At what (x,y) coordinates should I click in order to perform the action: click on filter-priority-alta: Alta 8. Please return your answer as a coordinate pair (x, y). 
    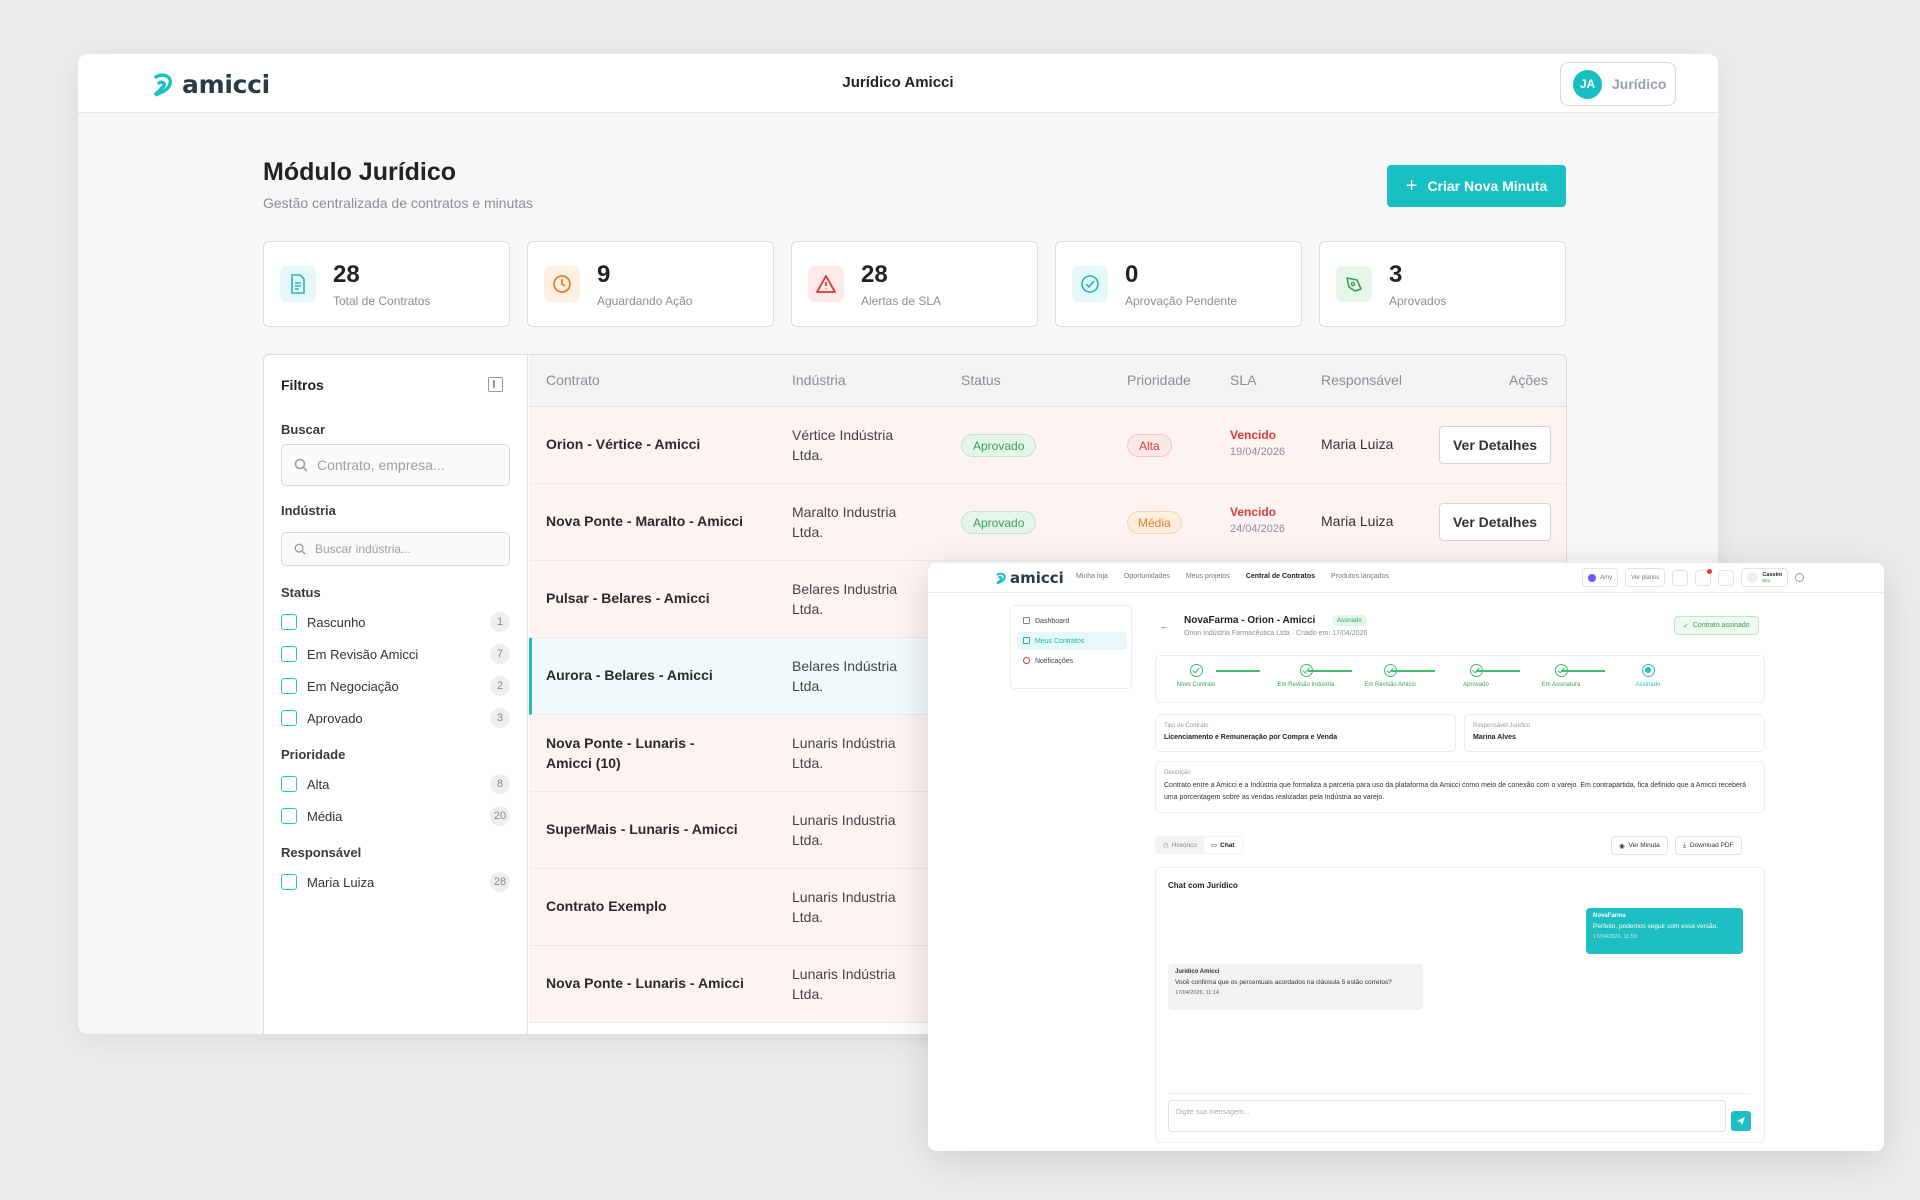
    Looking at the image, I should click on (395, 784).